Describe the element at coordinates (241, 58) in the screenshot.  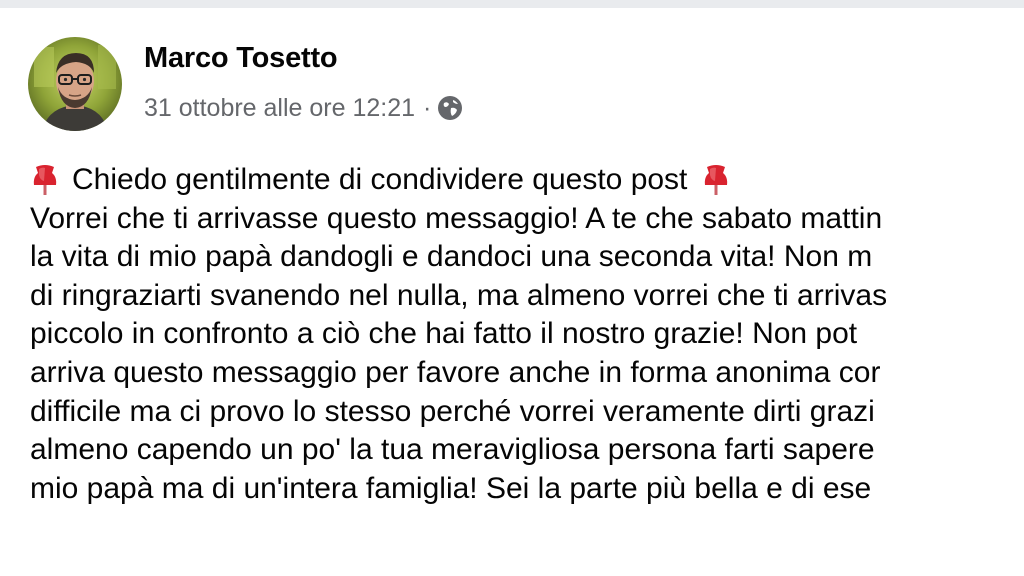
I see `author-name: Marco Tosetto` at that location.